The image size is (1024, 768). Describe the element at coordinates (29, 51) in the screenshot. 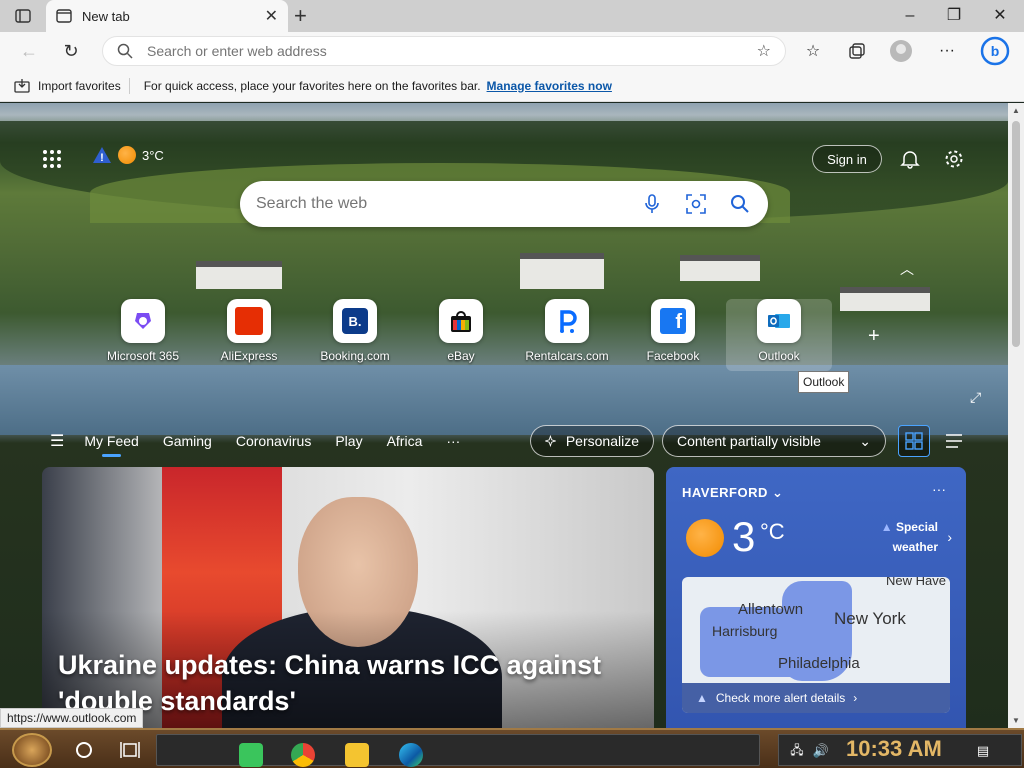

I see `back-icon: ←` at that location.